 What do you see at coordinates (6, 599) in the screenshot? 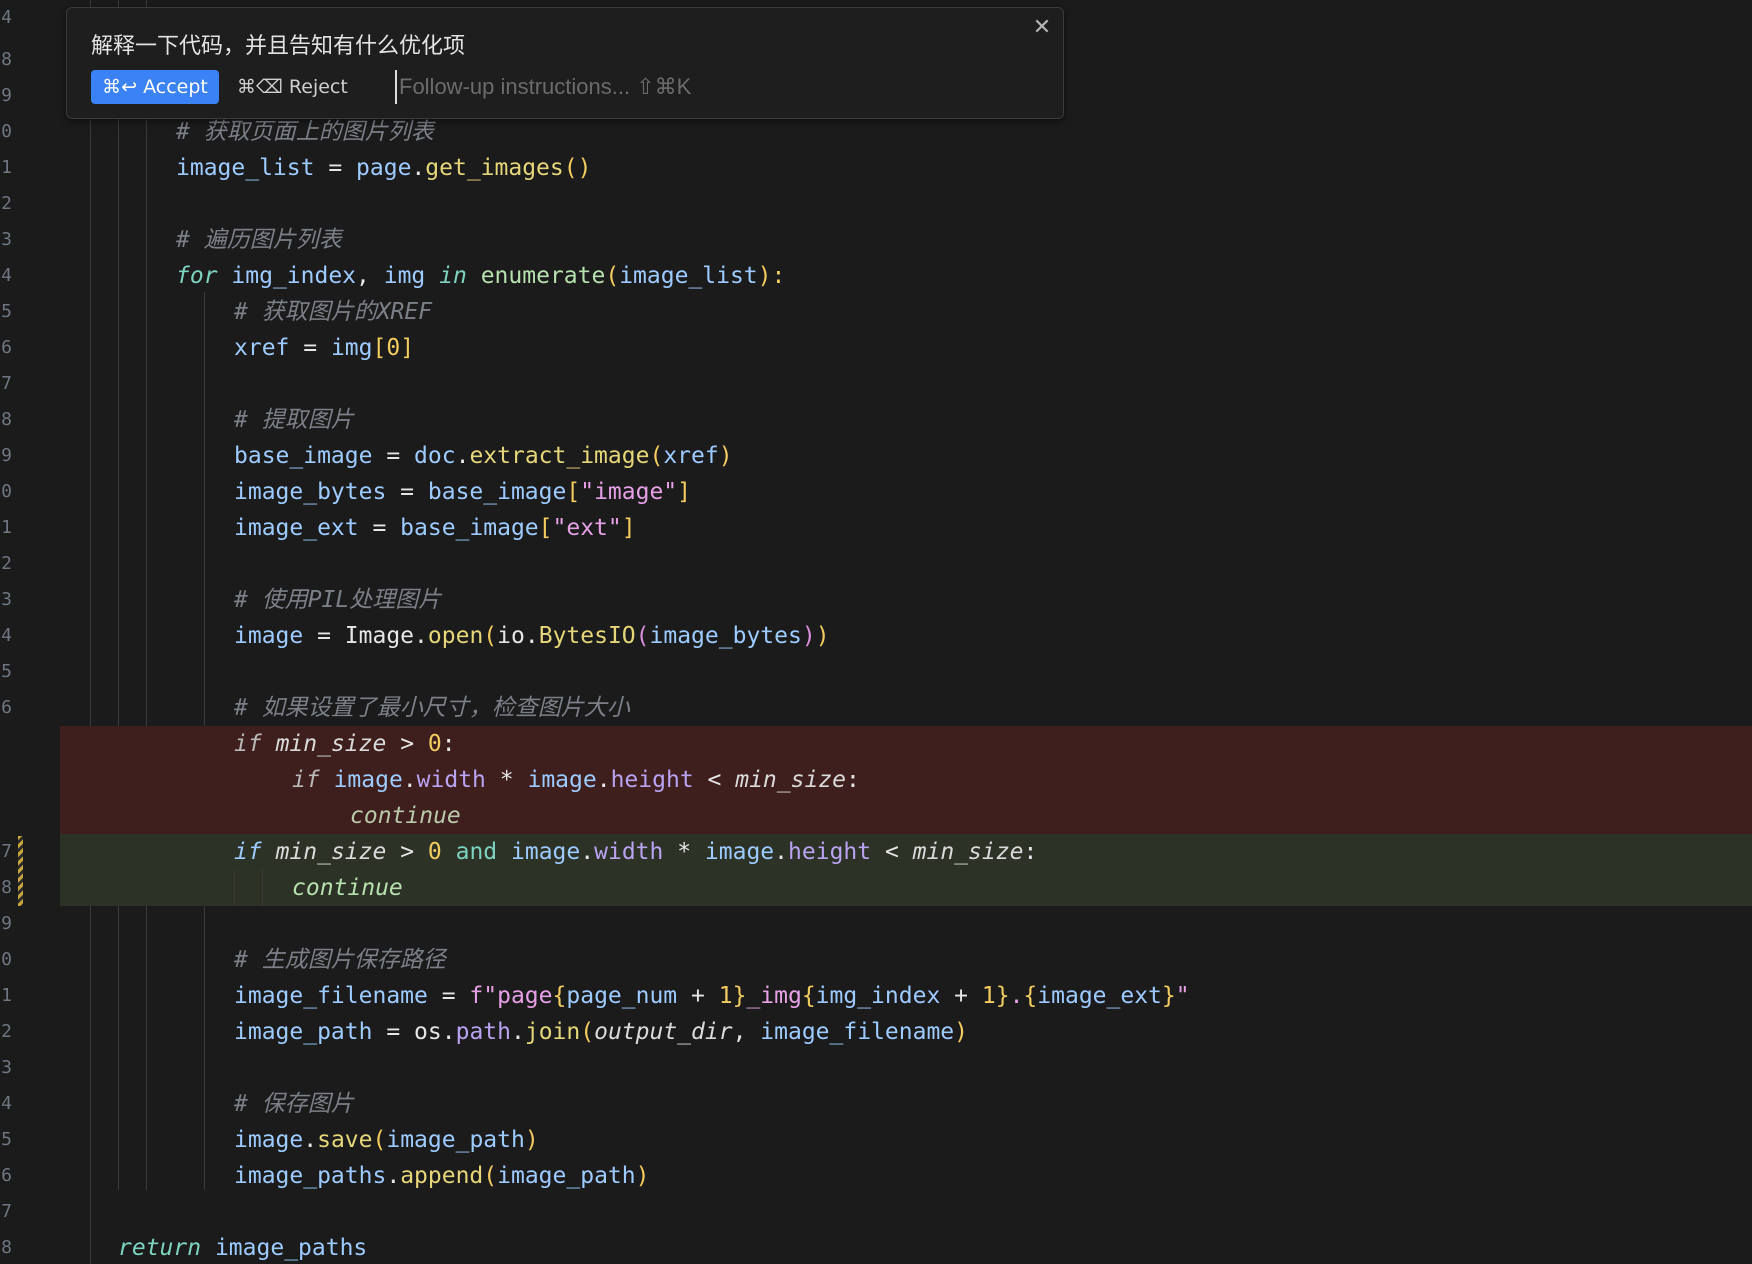
I see `line-number: 3` at bounding box center [6, 599].